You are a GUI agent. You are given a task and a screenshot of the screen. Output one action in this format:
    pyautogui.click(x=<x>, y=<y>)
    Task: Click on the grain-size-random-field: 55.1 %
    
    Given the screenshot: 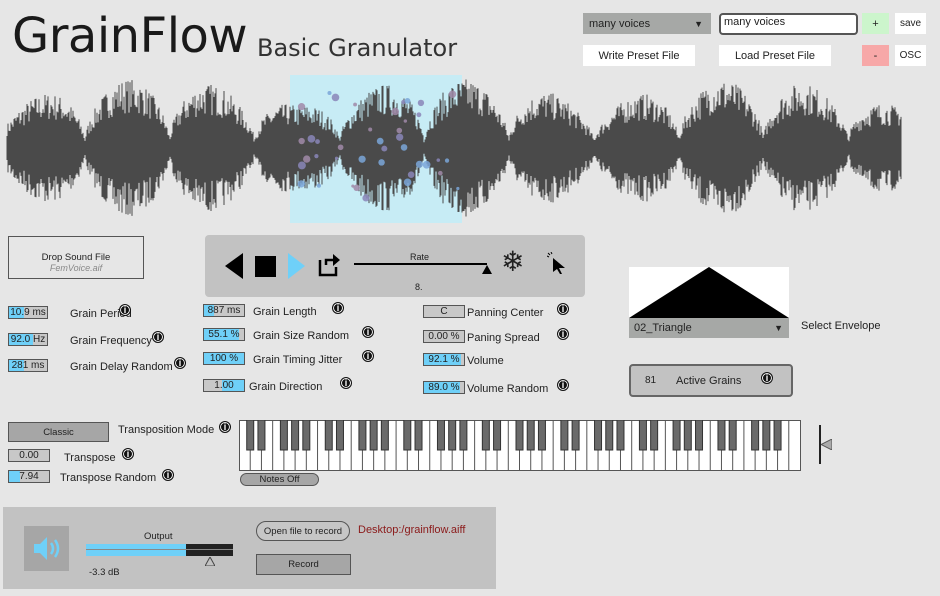 What is the action you would take?
    pyautogui.click(x=224, y=334)
    